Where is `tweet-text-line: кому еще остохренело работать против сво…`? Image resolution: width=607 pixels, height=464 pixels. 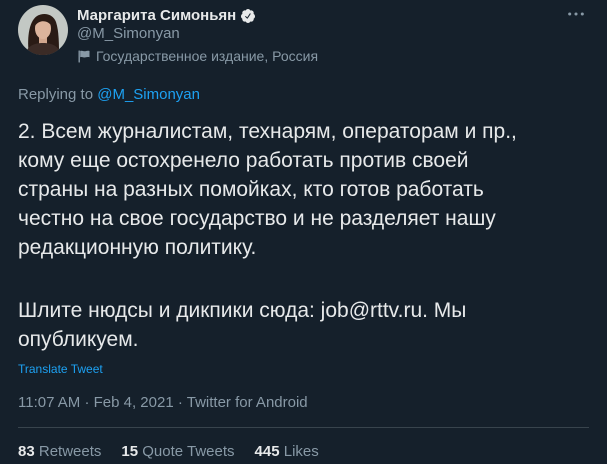 tweet-text-line: кому еще остохренело работать против сво… is located at coordinates (243, 160).